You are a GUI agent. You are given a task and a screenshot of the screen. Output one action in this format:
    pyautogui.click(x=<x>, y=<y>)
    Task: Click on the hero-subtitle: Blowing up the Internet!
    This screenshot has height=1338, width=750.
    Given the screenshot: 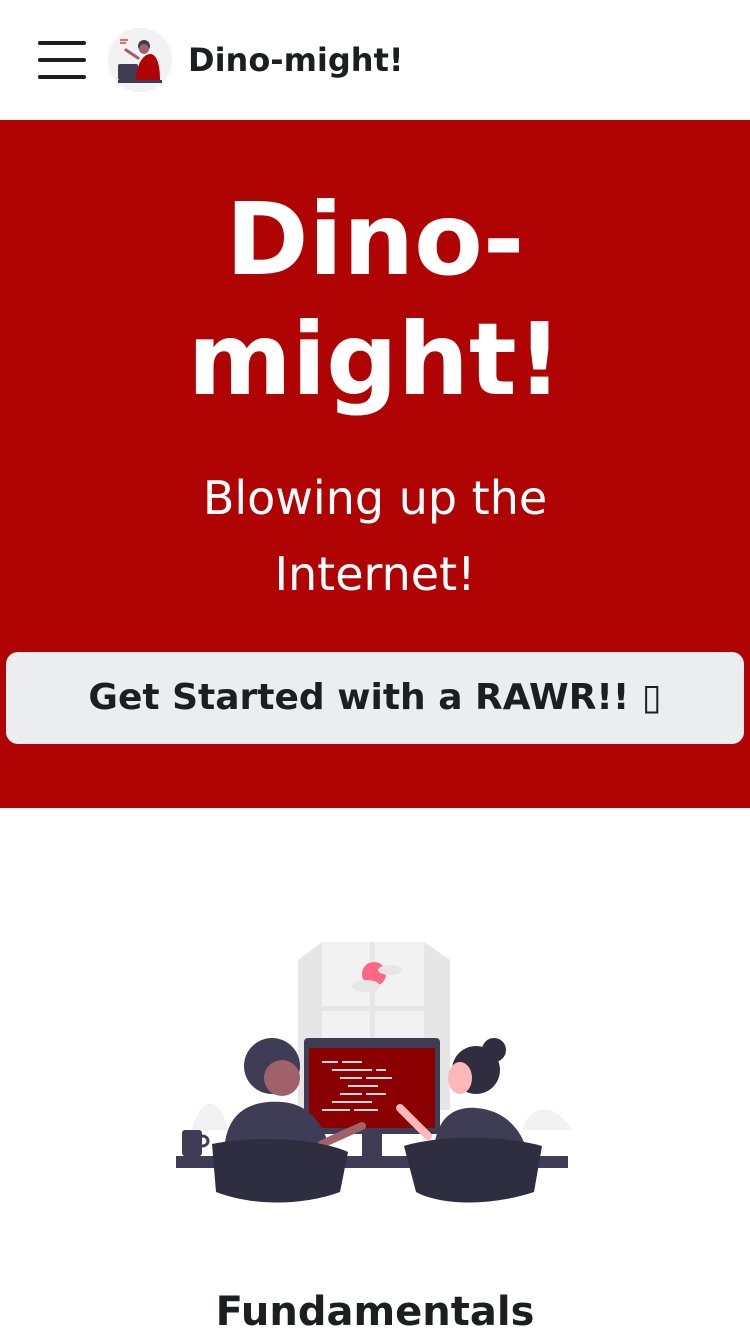 What is the action you would take?
    pyautogui.click(x=375, y=536)
    